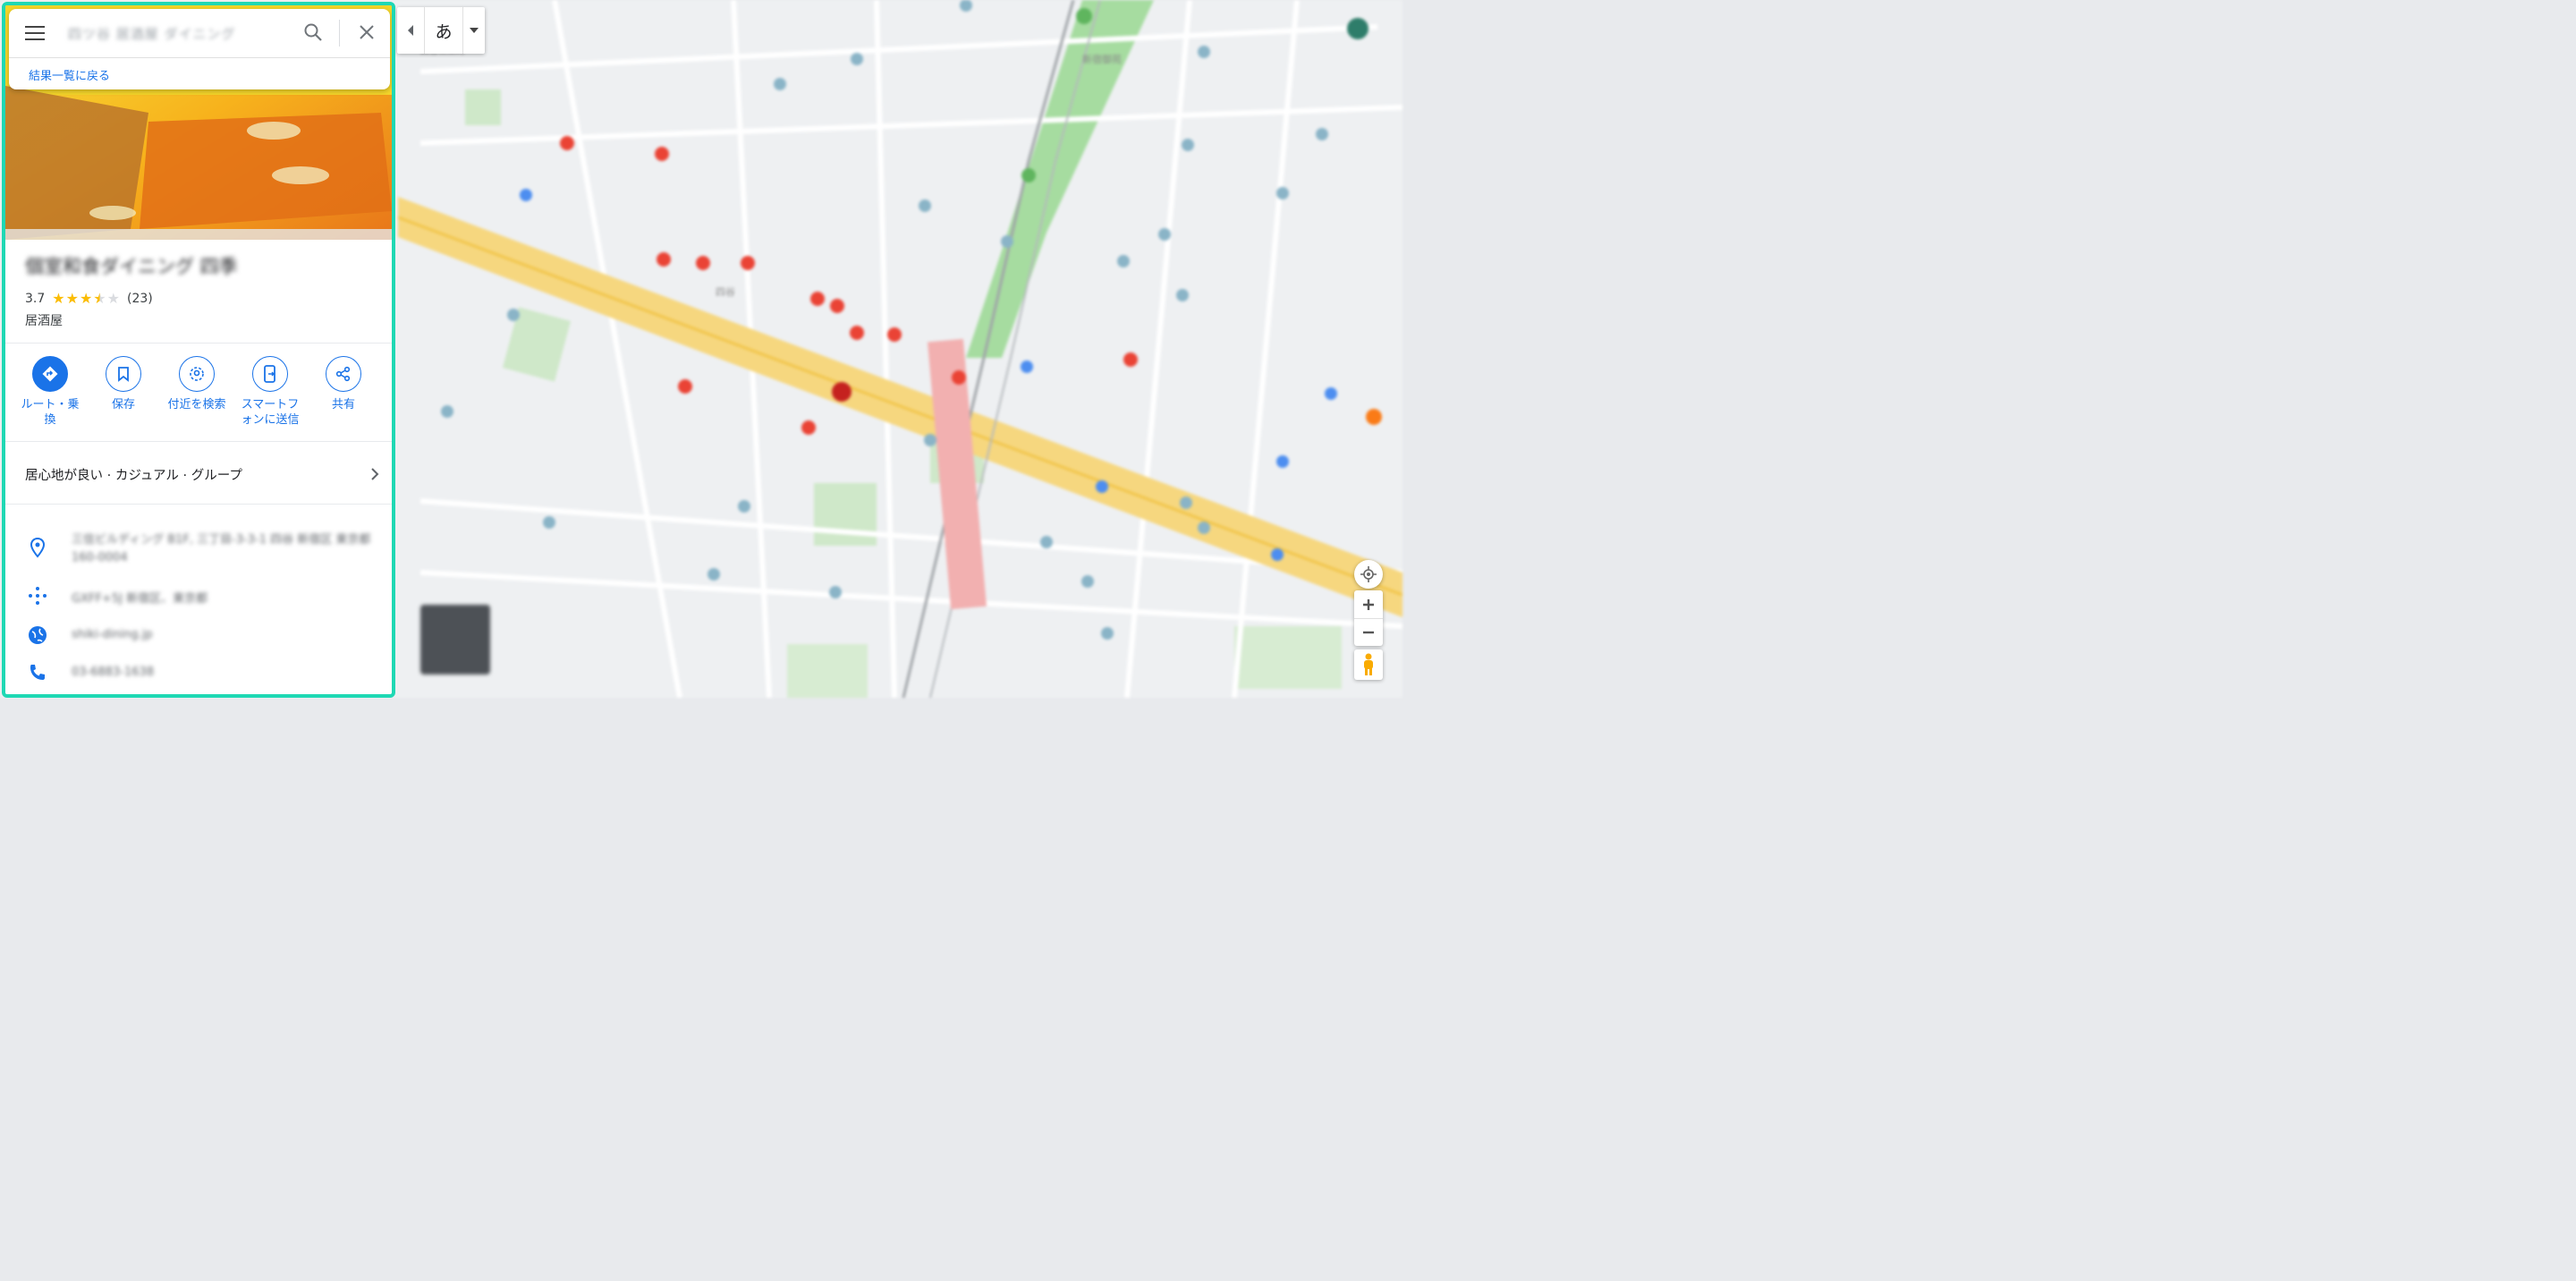 This screenshot has height=1281, width=2576. Describe the element at coordinates (270, 392) in the screenshot. I see `send-to-phone-button: スマートフォンに送信` at that location.